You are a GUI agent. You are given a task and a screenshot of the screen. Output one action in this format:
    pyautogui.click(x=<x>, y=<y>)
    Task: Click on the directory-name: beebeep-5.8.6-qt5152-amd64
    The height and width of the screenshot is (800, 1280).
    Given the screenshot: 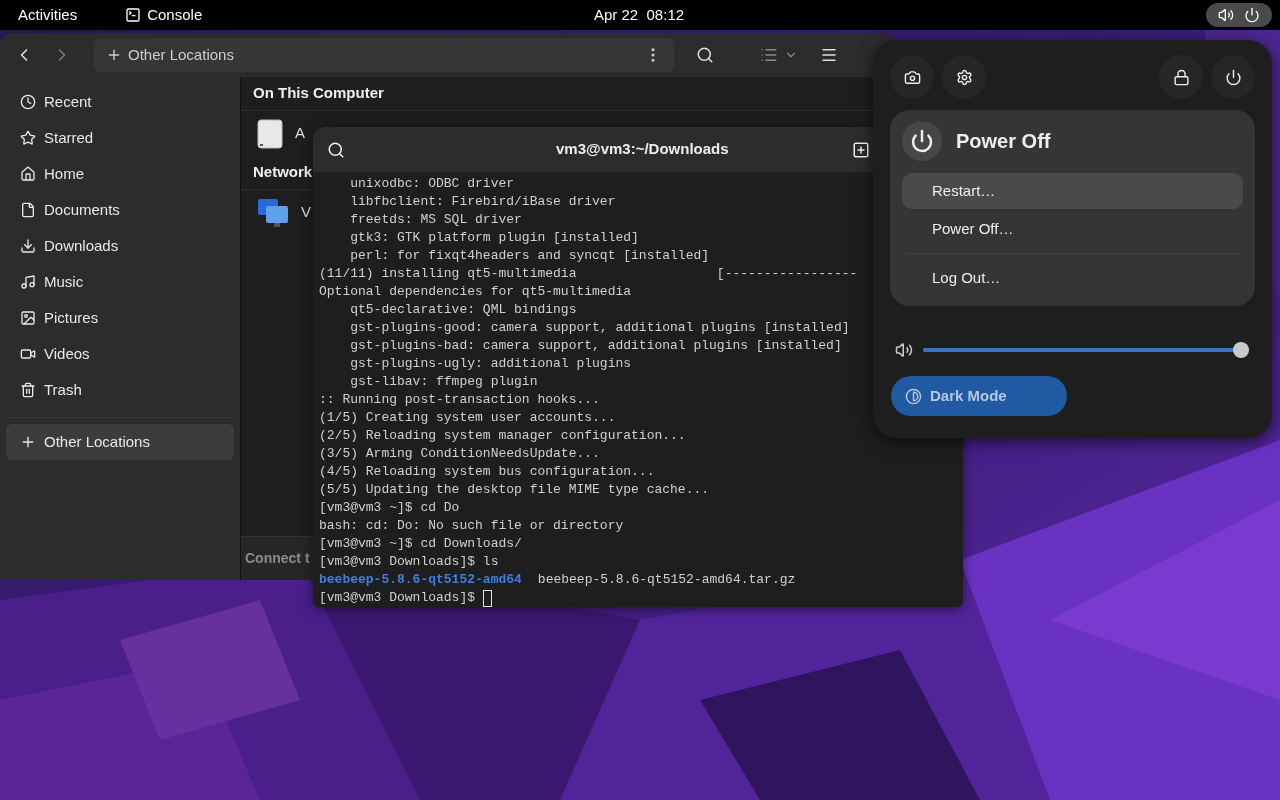 What is the action you would take?
    pyautogui.click(x=420, y=580)
    